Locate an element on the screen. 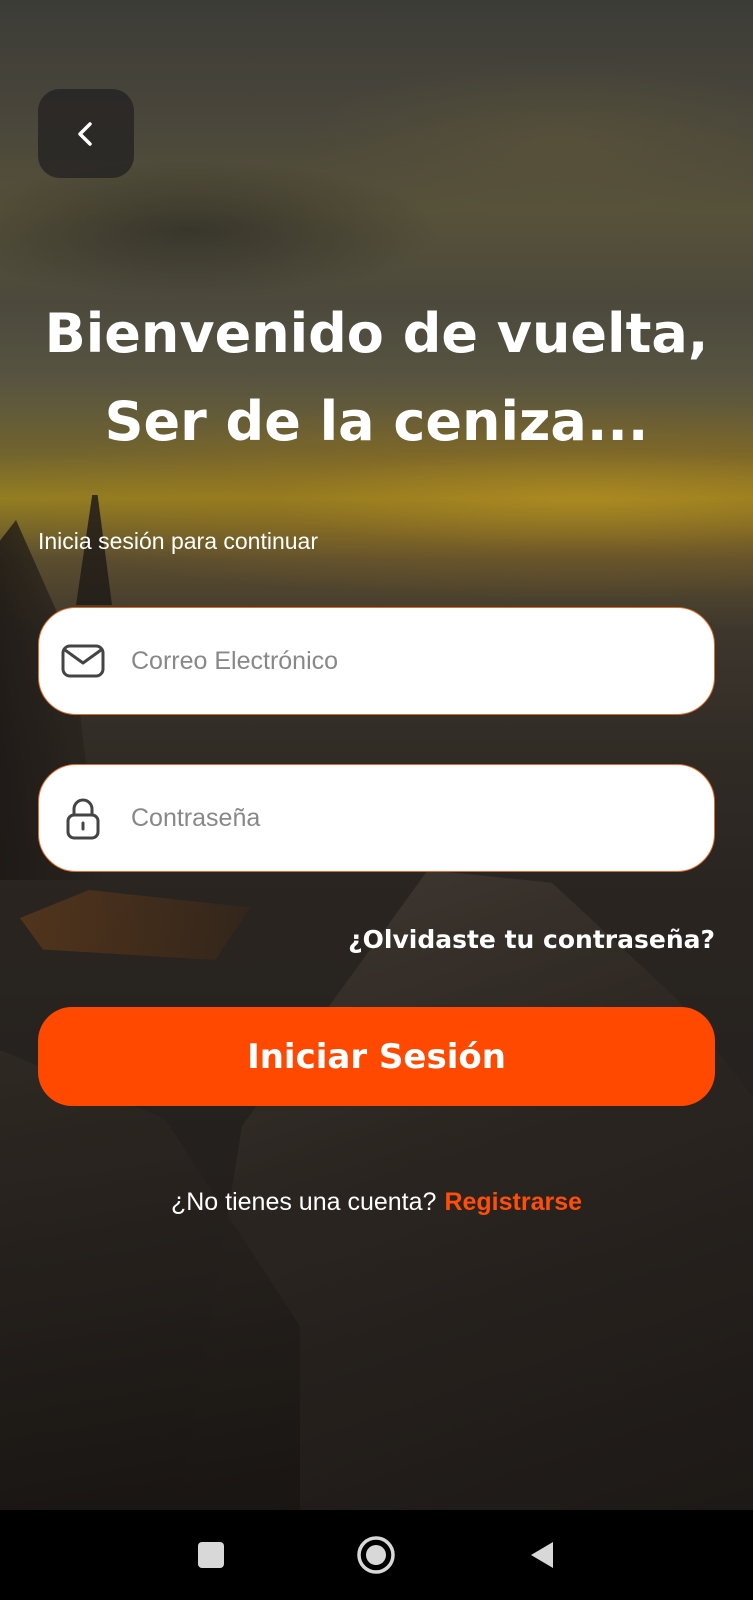 This screenshot has width=753, height=1600. recent-apps-button is located at coordinates (211, 1555).